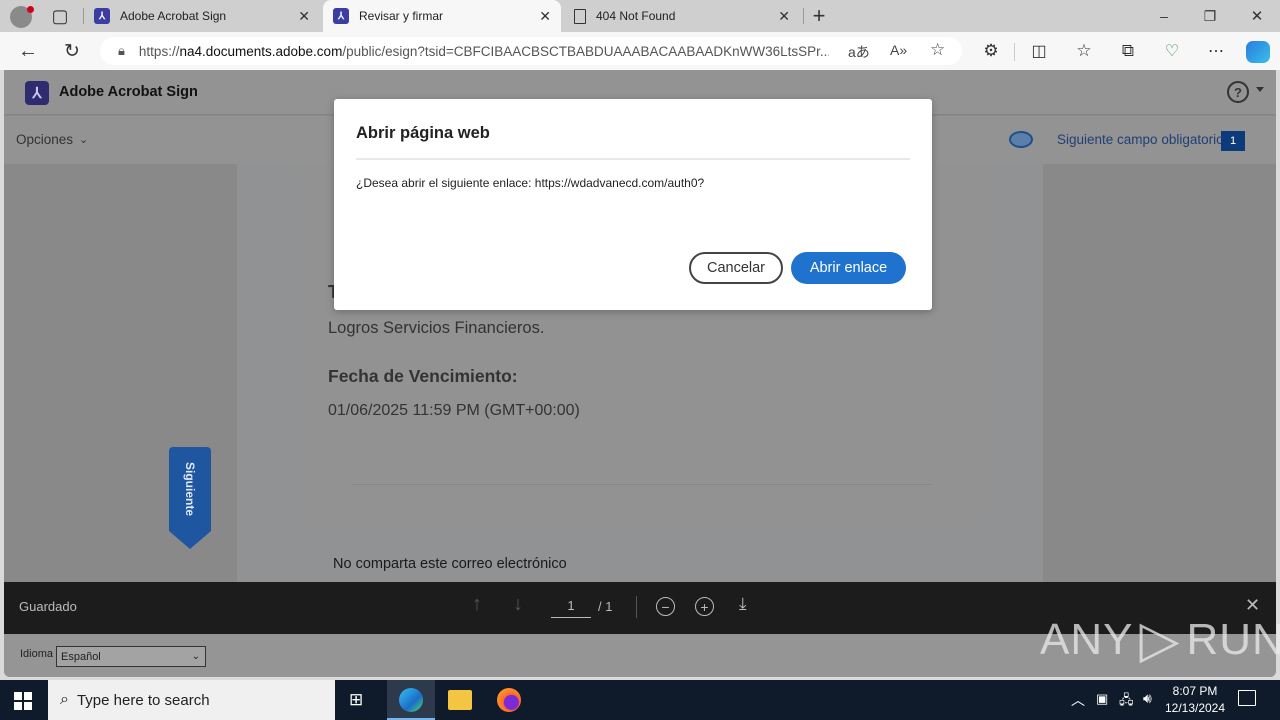 The height and width of the screenshot is (720, 1280). What do you see at coordinates (636, 16) in the screenshot?
I see `tab-label: 404 Not Found` at bounding box center [636, 16].